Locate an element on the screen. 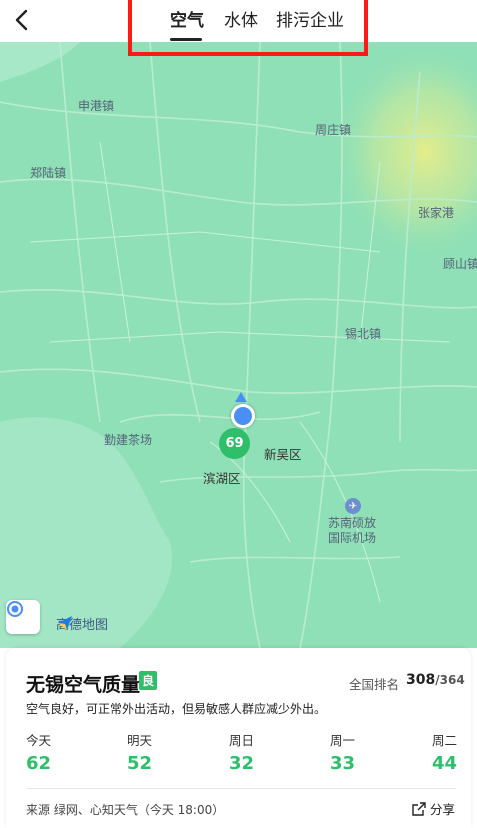 The width and height of the screenshot is (477, 828). share-label: 分享 is located at coordinates (443, 809).